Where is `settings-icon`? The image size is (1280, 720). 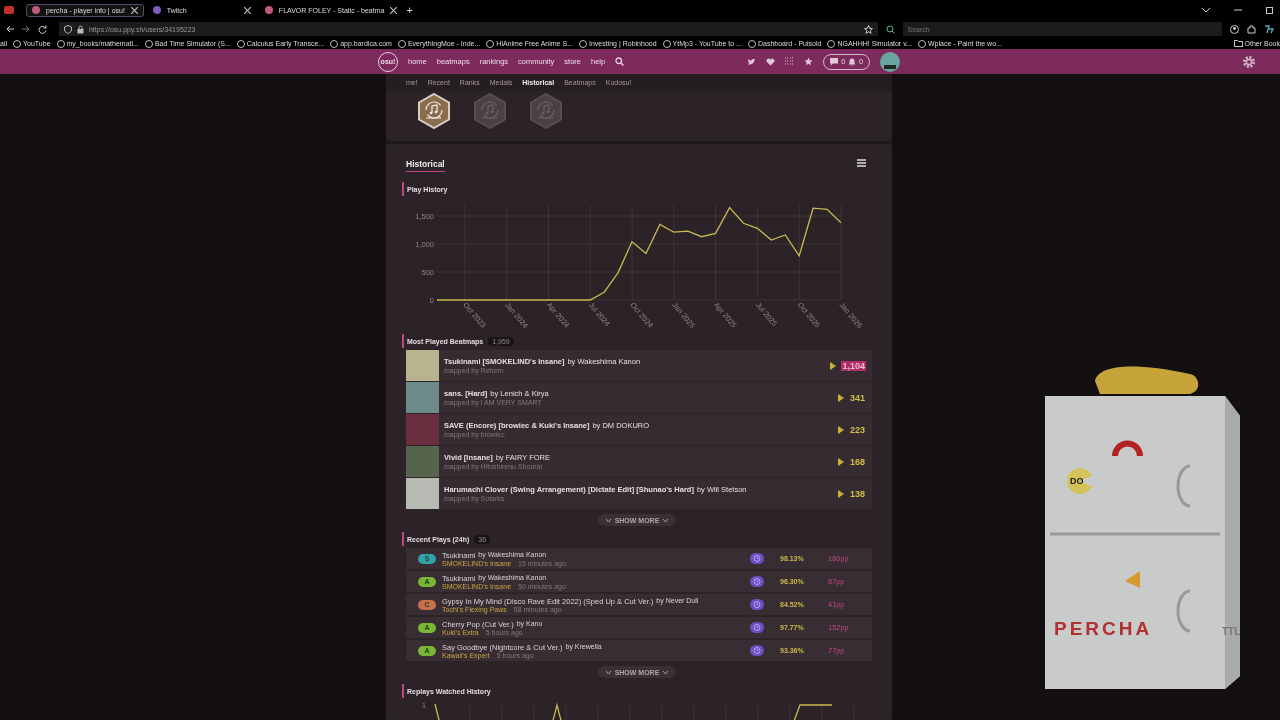
settings-icon is located at coordinates (1249, 61).